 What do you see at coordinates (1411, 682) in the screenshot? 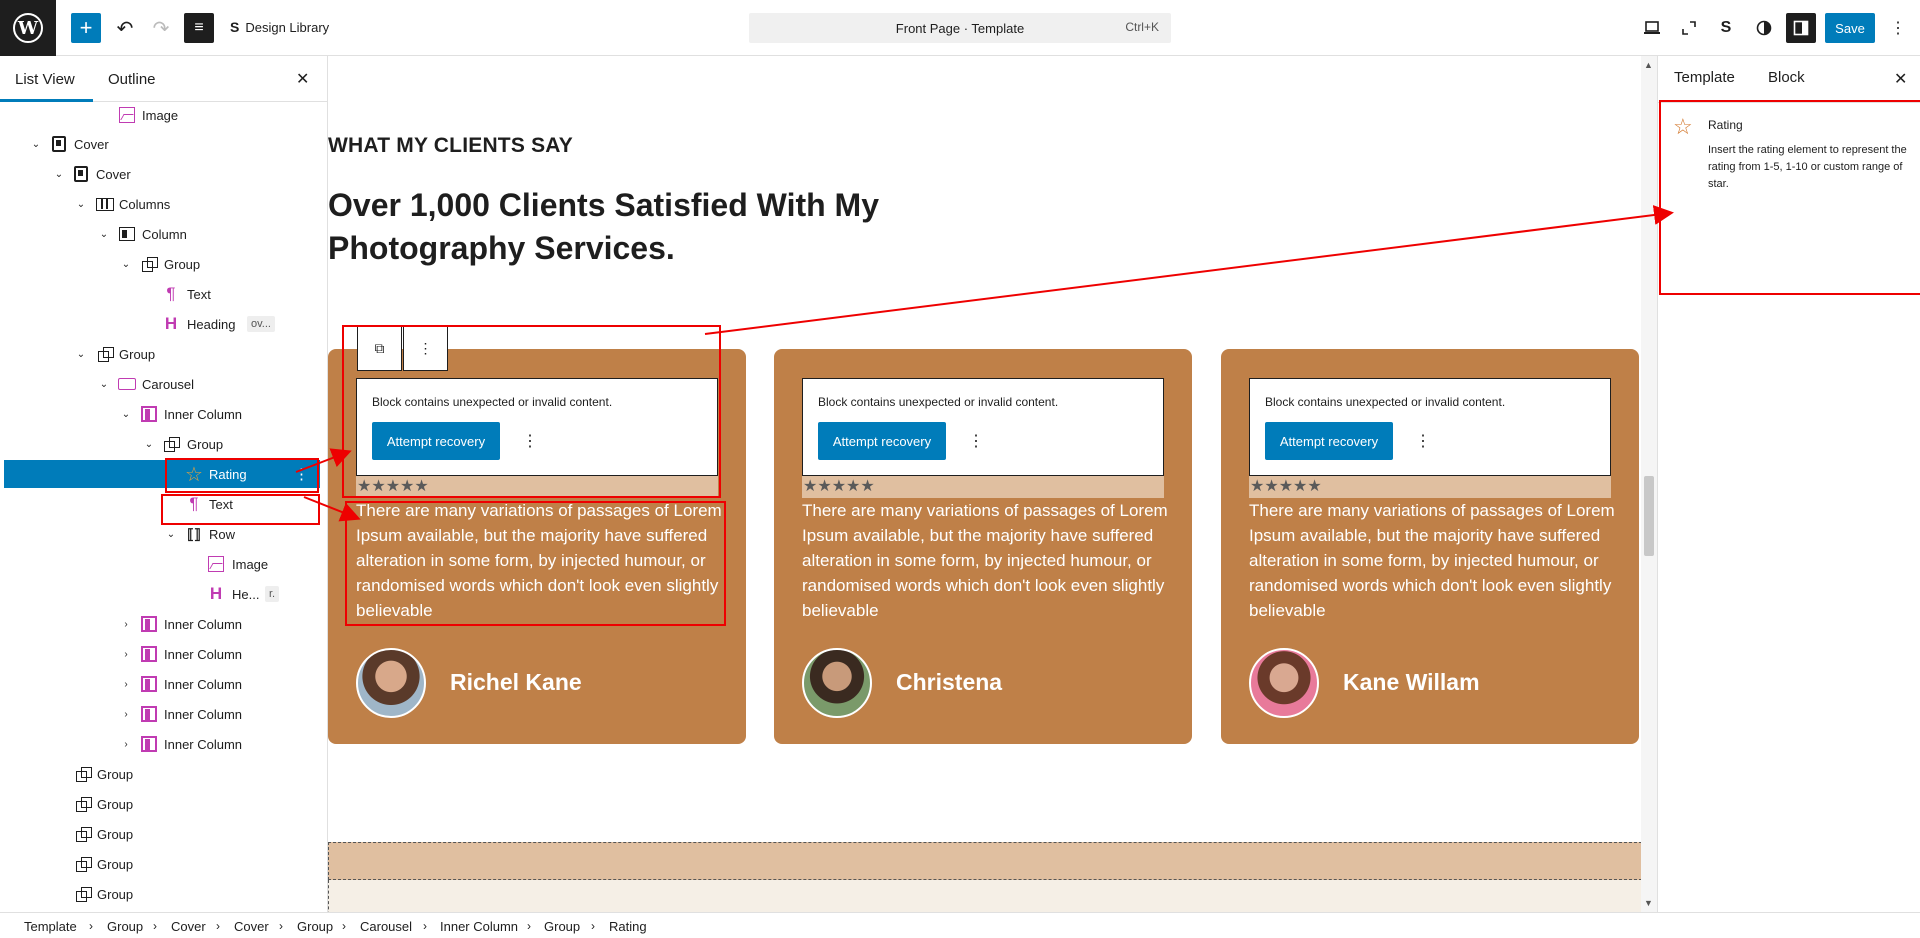
I see `client-name: Kane Willam` at bounding box center [1411, 682].